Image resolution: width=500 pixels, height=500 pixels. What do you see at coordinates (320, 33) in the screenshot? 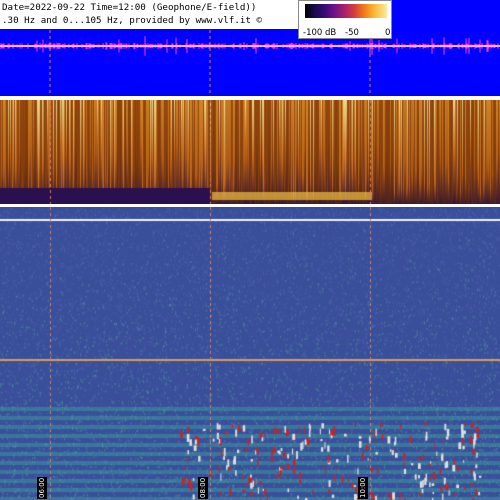
I see `legend-label-min: -100 dB` at bounding box center [320, 33].